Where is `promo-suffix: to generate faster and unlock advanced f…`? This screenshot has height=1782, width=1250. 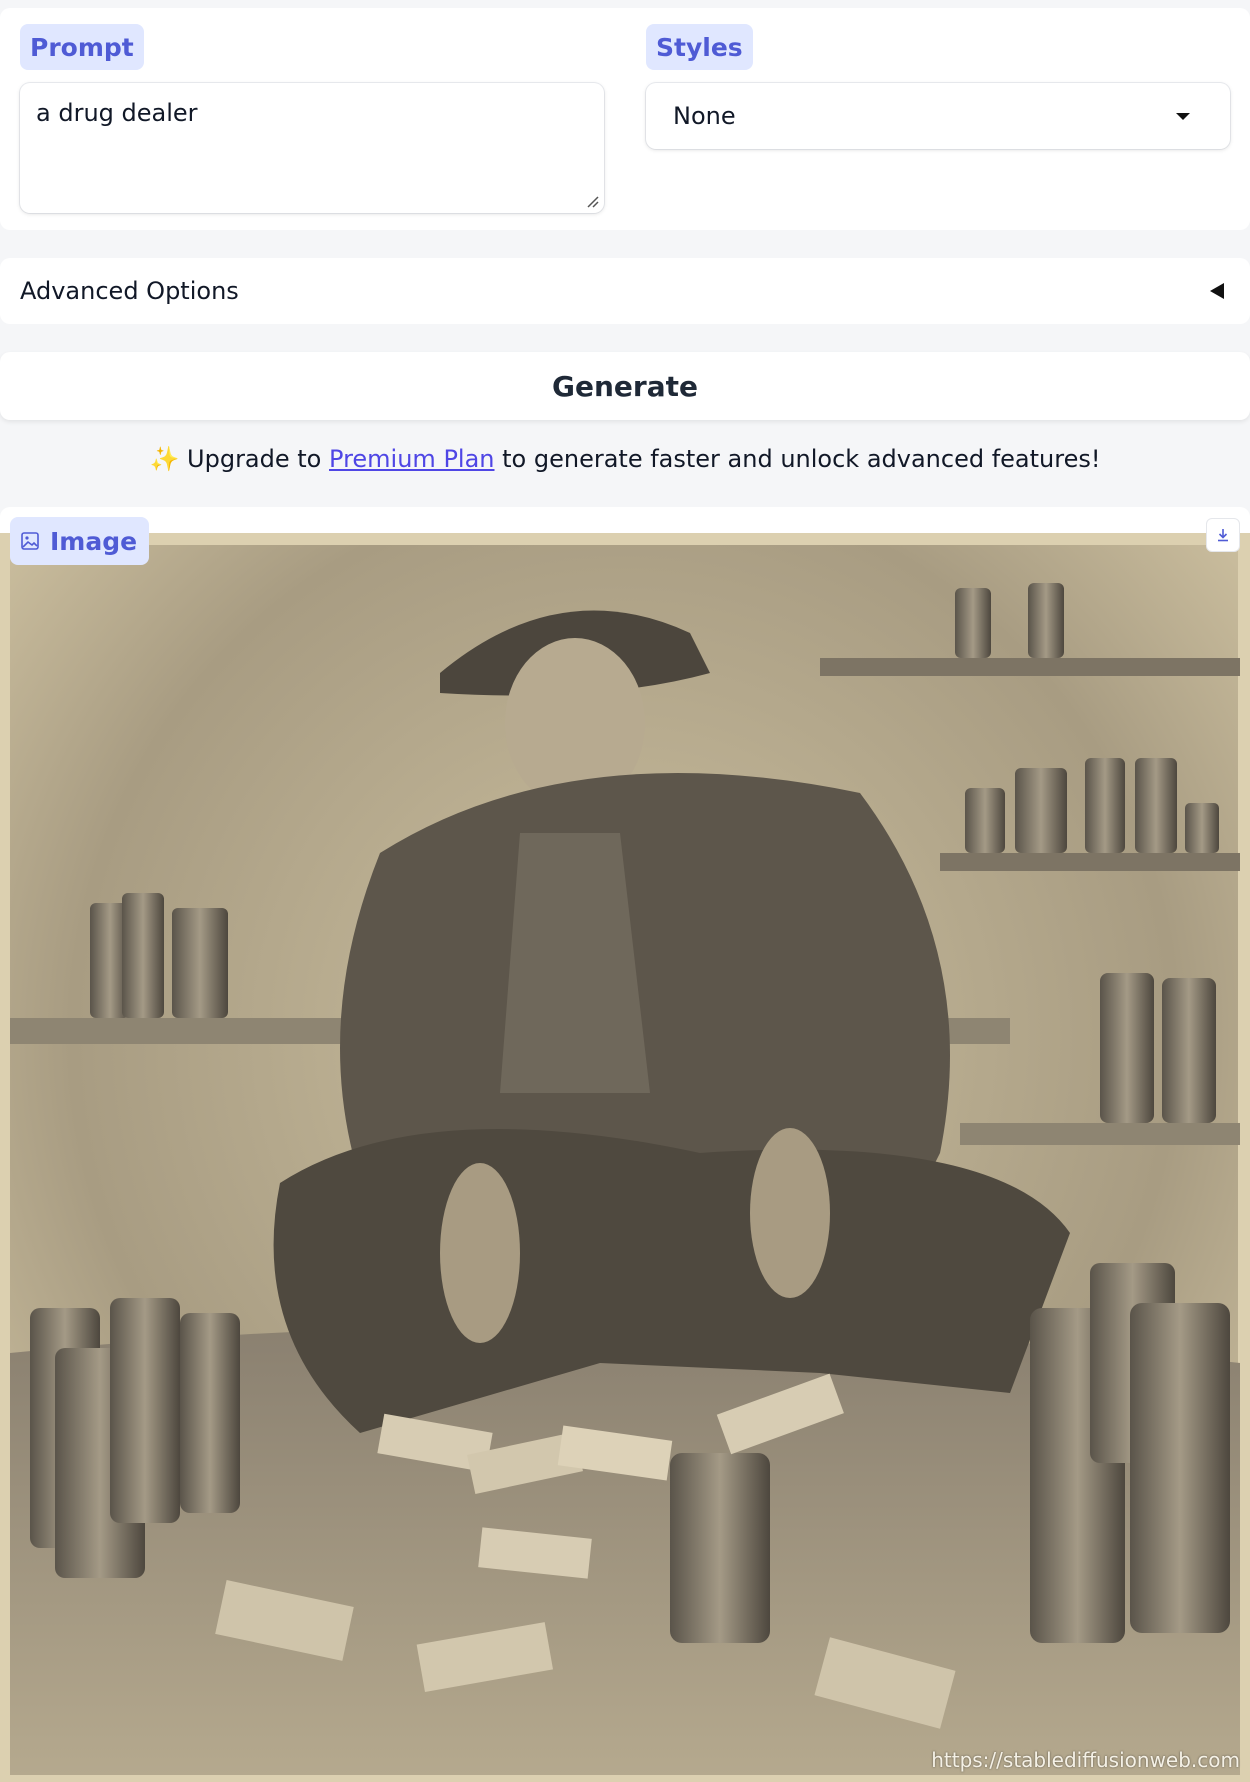
promo-suffix: to generate faster and unlock advanced f… is located at coordinates (801, 459).